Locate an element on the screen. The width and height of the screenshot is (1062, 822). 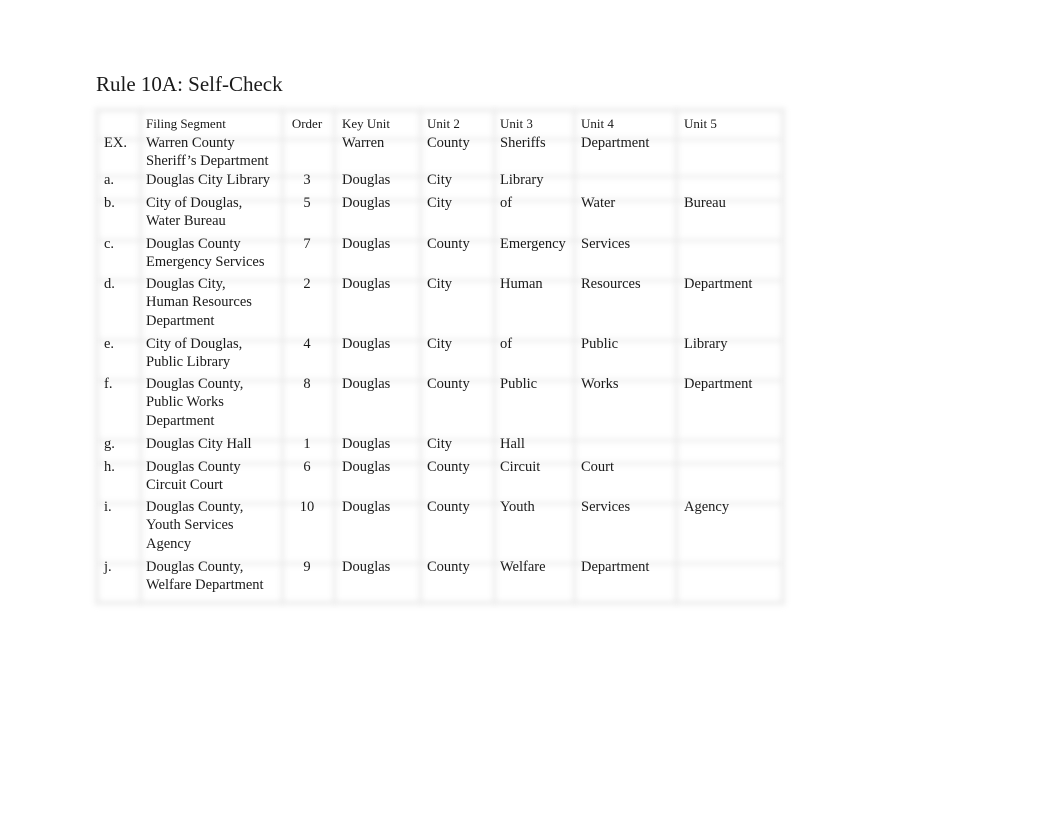
filing-segment-cell: Douglas County Emergency Services is located at coordinates (205, 253).